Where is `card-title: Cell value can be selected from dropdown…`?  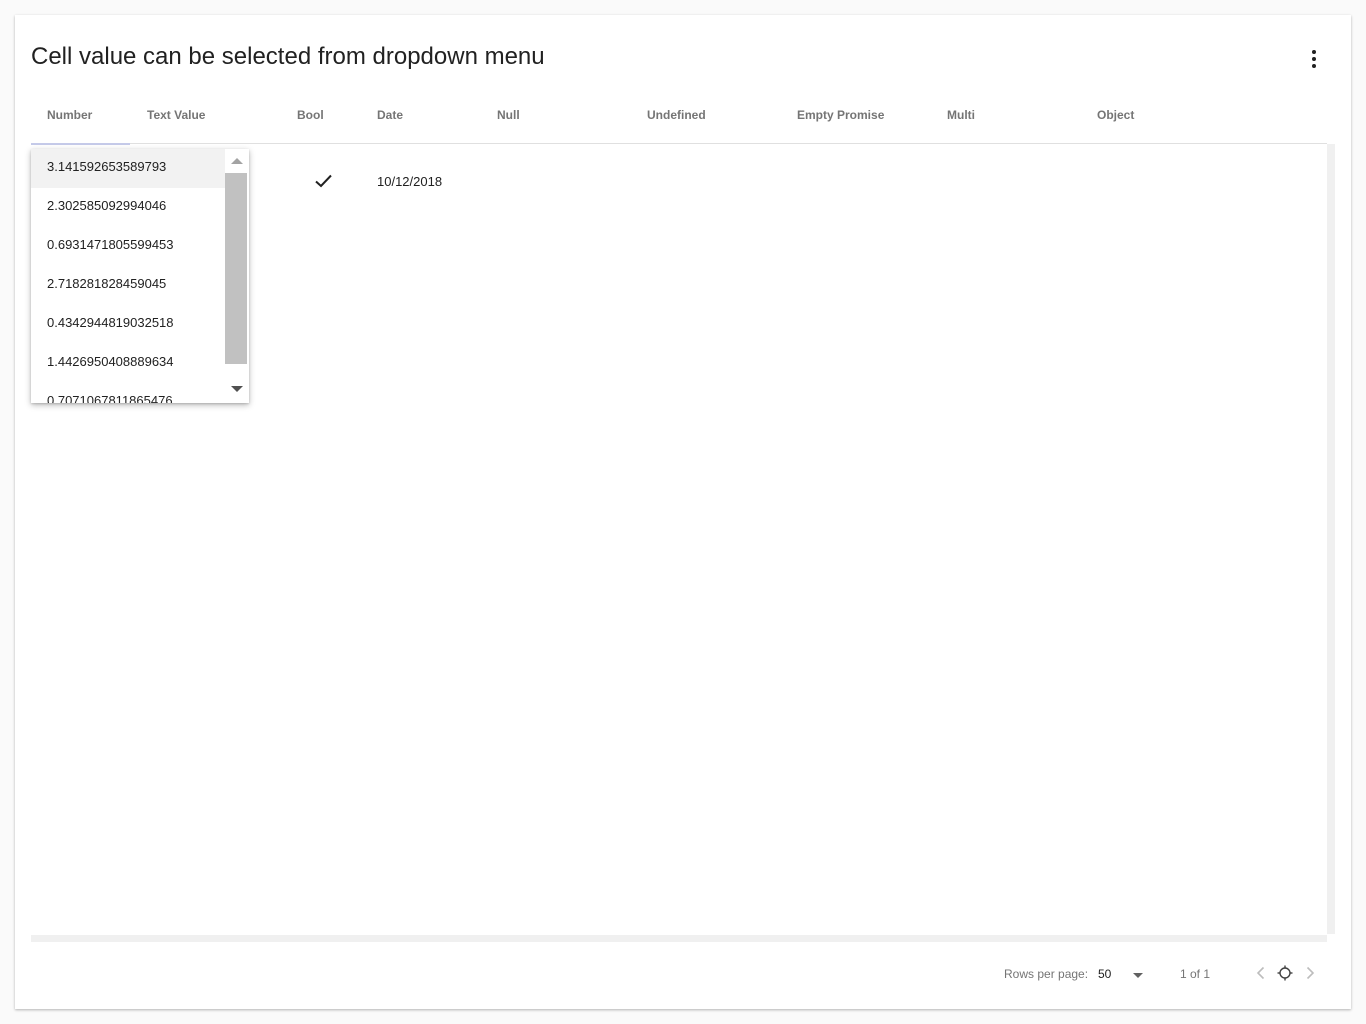 card-title: Cell value can be selected from dropdown… is located at coordinates (288, 56).